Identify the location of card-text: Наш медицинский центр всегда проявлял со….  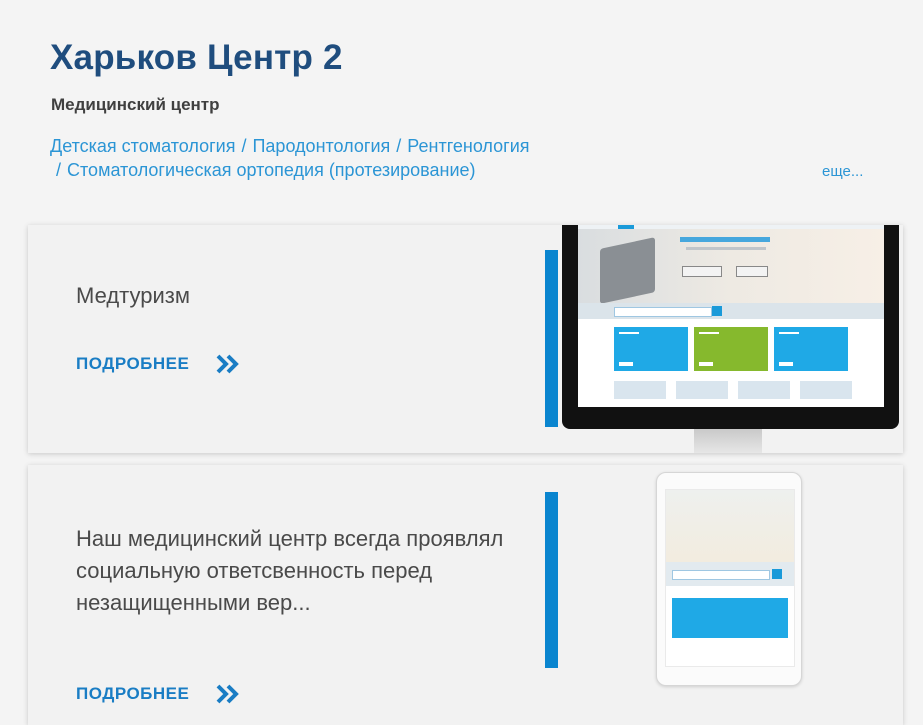
(290, 570).